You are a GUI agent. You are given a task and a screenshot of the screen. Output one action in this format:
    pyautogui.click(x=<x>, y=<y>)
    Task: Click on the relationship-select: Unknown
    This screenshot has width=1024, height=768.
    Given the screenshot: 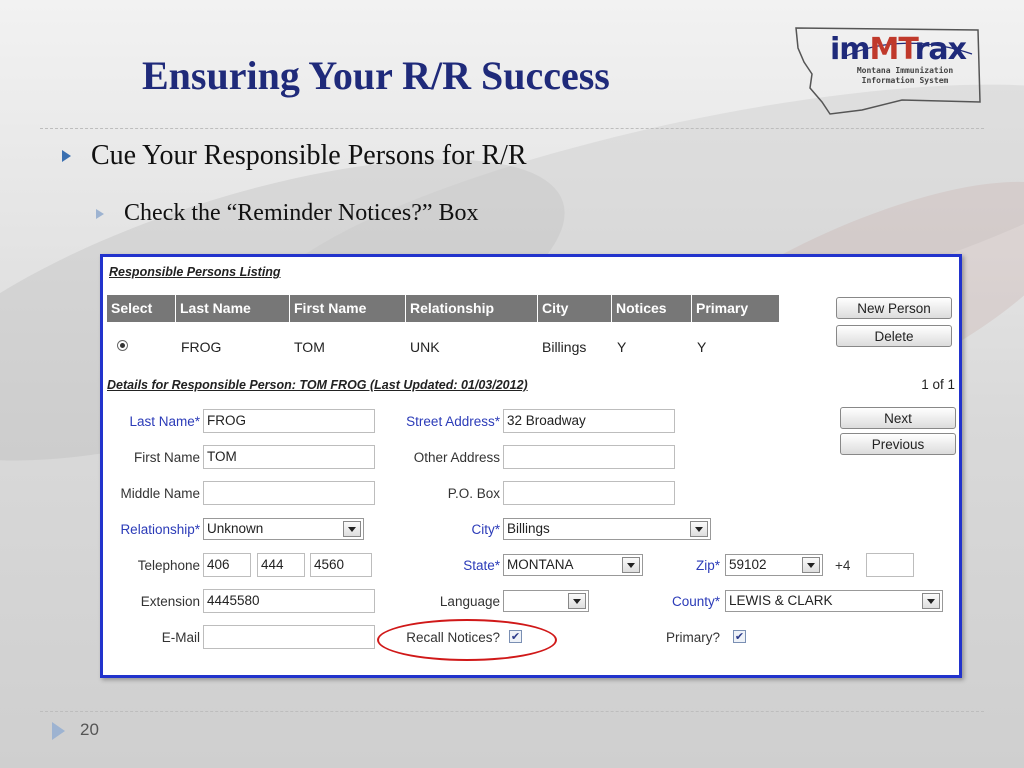 What is the action you would take?
    pyautogui.click(x=283, y=529)
    